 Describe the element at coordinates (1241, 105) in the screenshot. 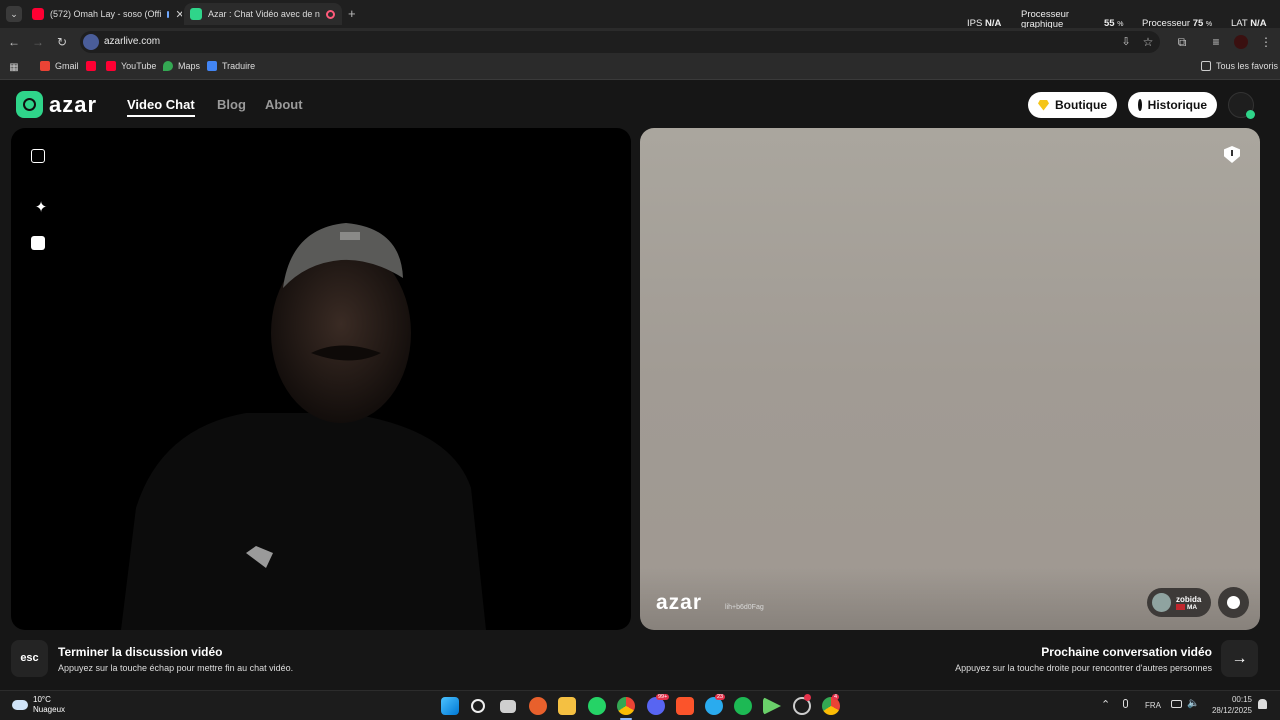

I see `user-avatar` at that location.